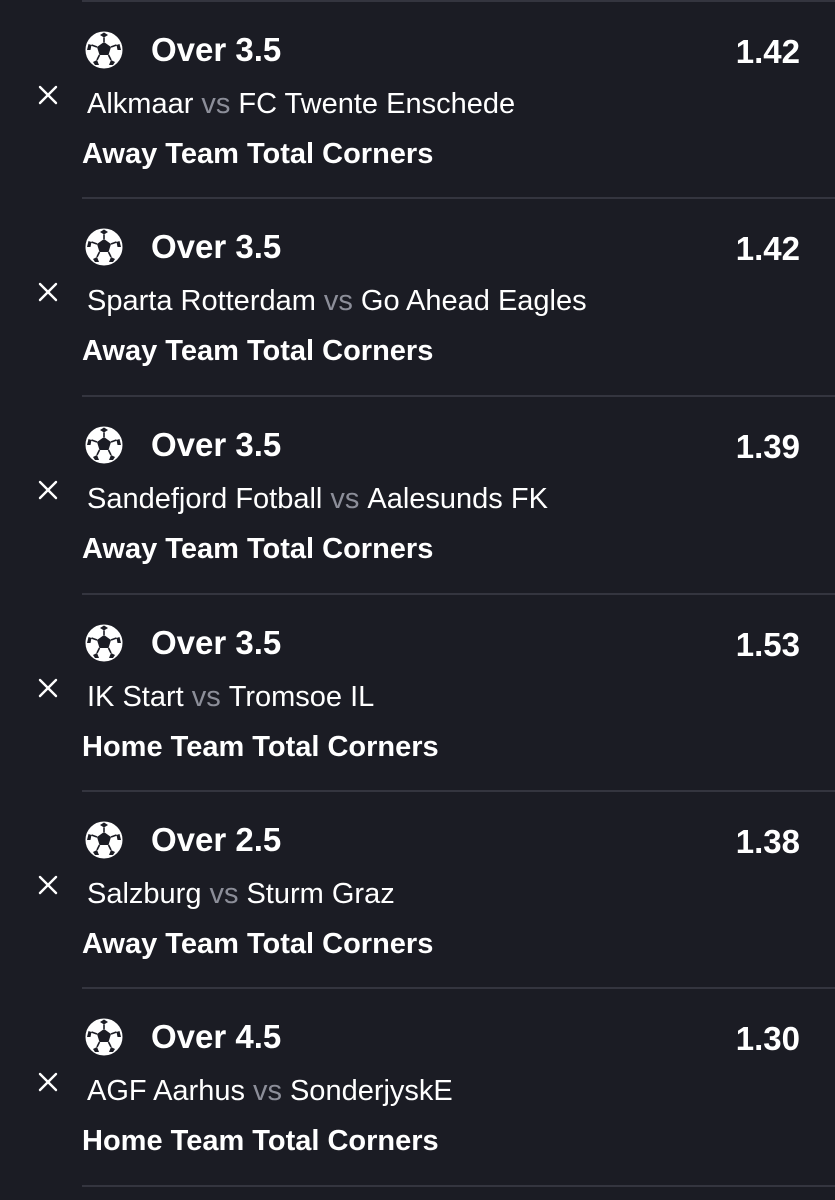 This screenshot has width=835, height=1200. Describe the element at coordinates (320, 894) in the screenshot. I see `away-team: Sturm Graz` at that location.